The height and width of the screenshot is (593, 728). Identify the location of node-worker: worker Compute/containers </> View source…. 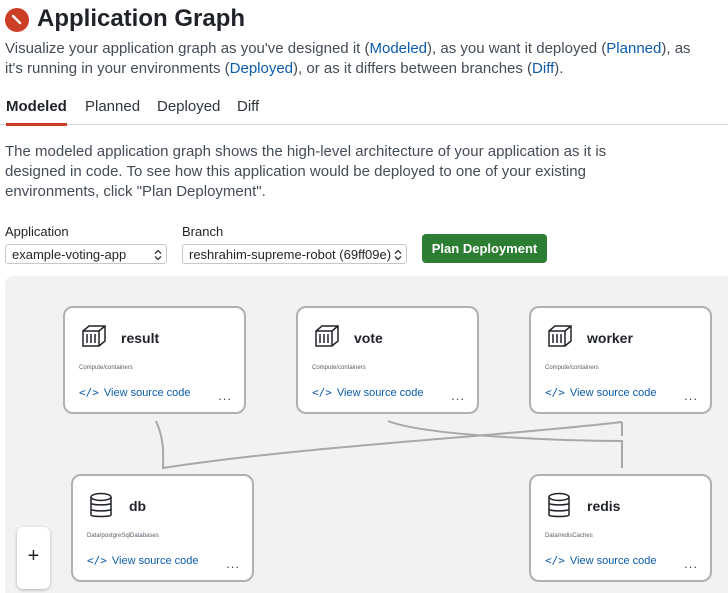
(620, 360).